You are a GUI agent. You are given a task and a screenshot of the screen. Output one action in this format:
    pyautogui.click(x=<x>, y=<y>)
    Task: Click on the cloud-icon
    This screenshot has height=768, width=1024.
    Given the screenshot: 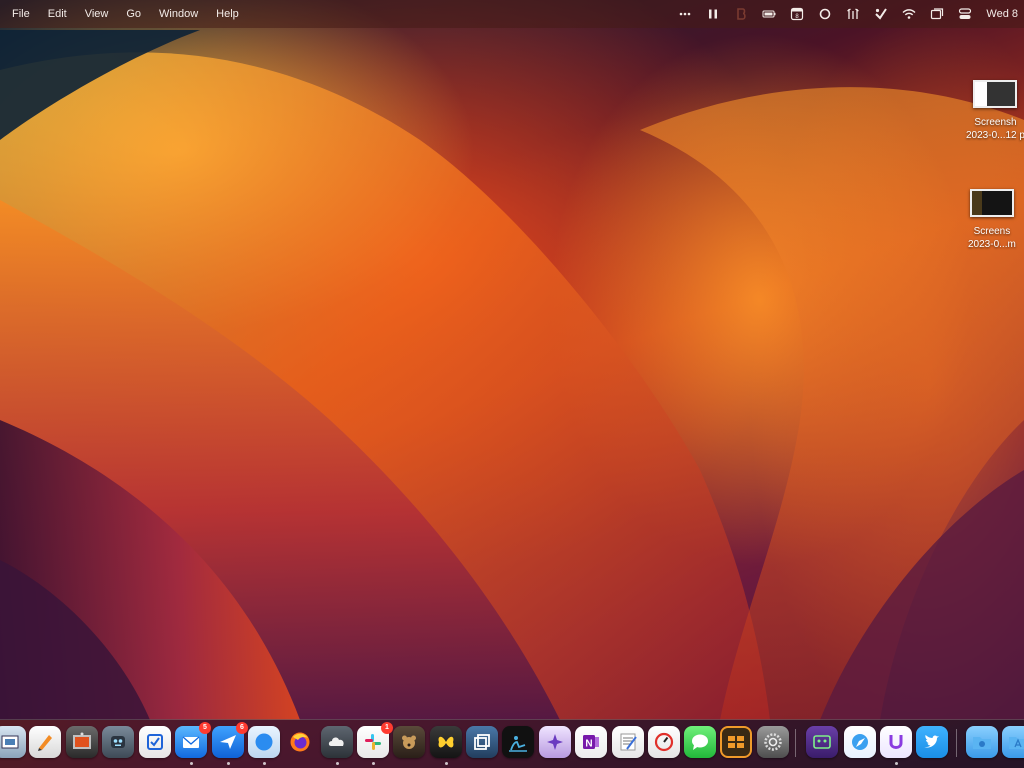 What is the action you would take?
    pyautogui.click(x=336, y=741)
    